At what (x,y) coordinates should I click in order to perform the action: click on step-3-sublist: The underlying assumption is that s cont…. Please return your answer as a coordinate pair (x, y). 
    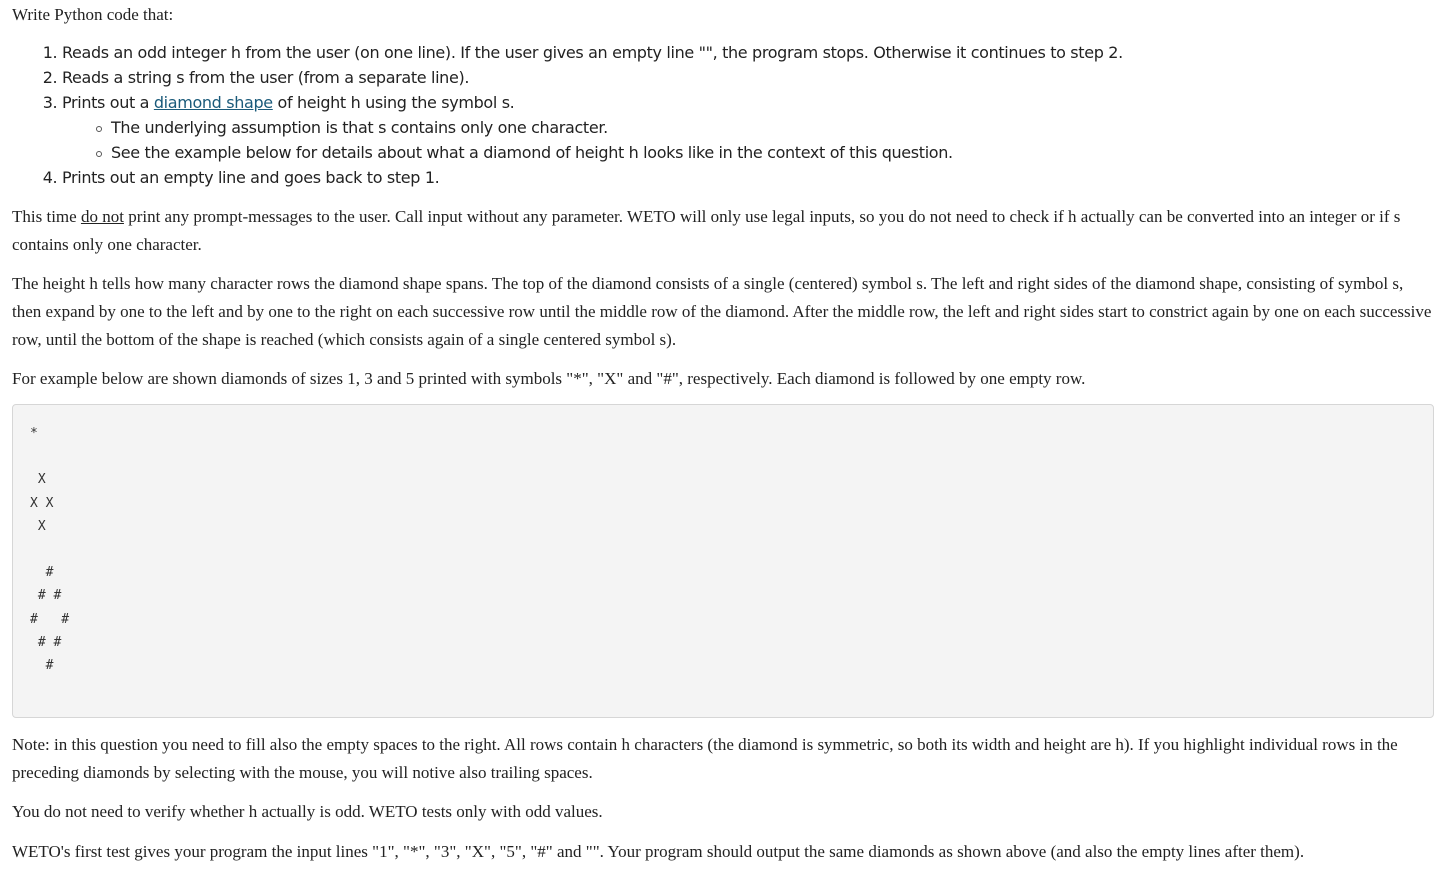
    Looking at the image, I should click on (748, 140).